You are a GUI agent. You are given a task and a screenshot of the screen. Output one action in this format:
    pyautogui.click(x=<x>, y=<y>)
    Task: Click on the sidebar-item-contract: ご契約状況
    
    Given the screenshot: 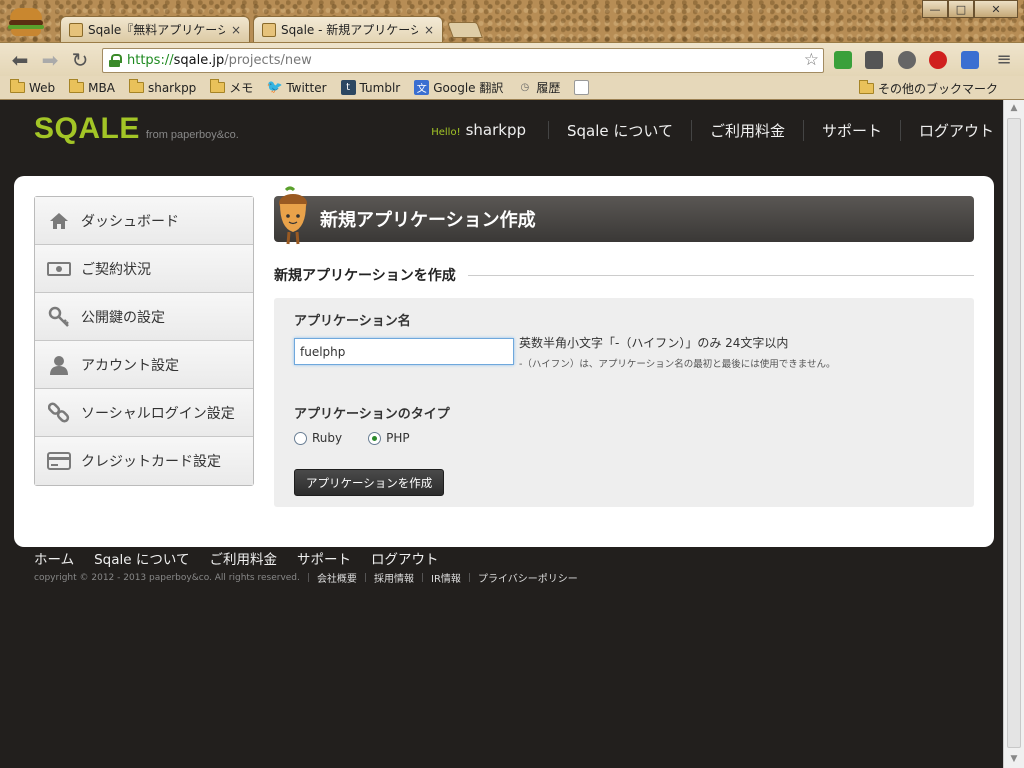 What is the action you would take?
    pyautogui.click(x=144, y=269)
    